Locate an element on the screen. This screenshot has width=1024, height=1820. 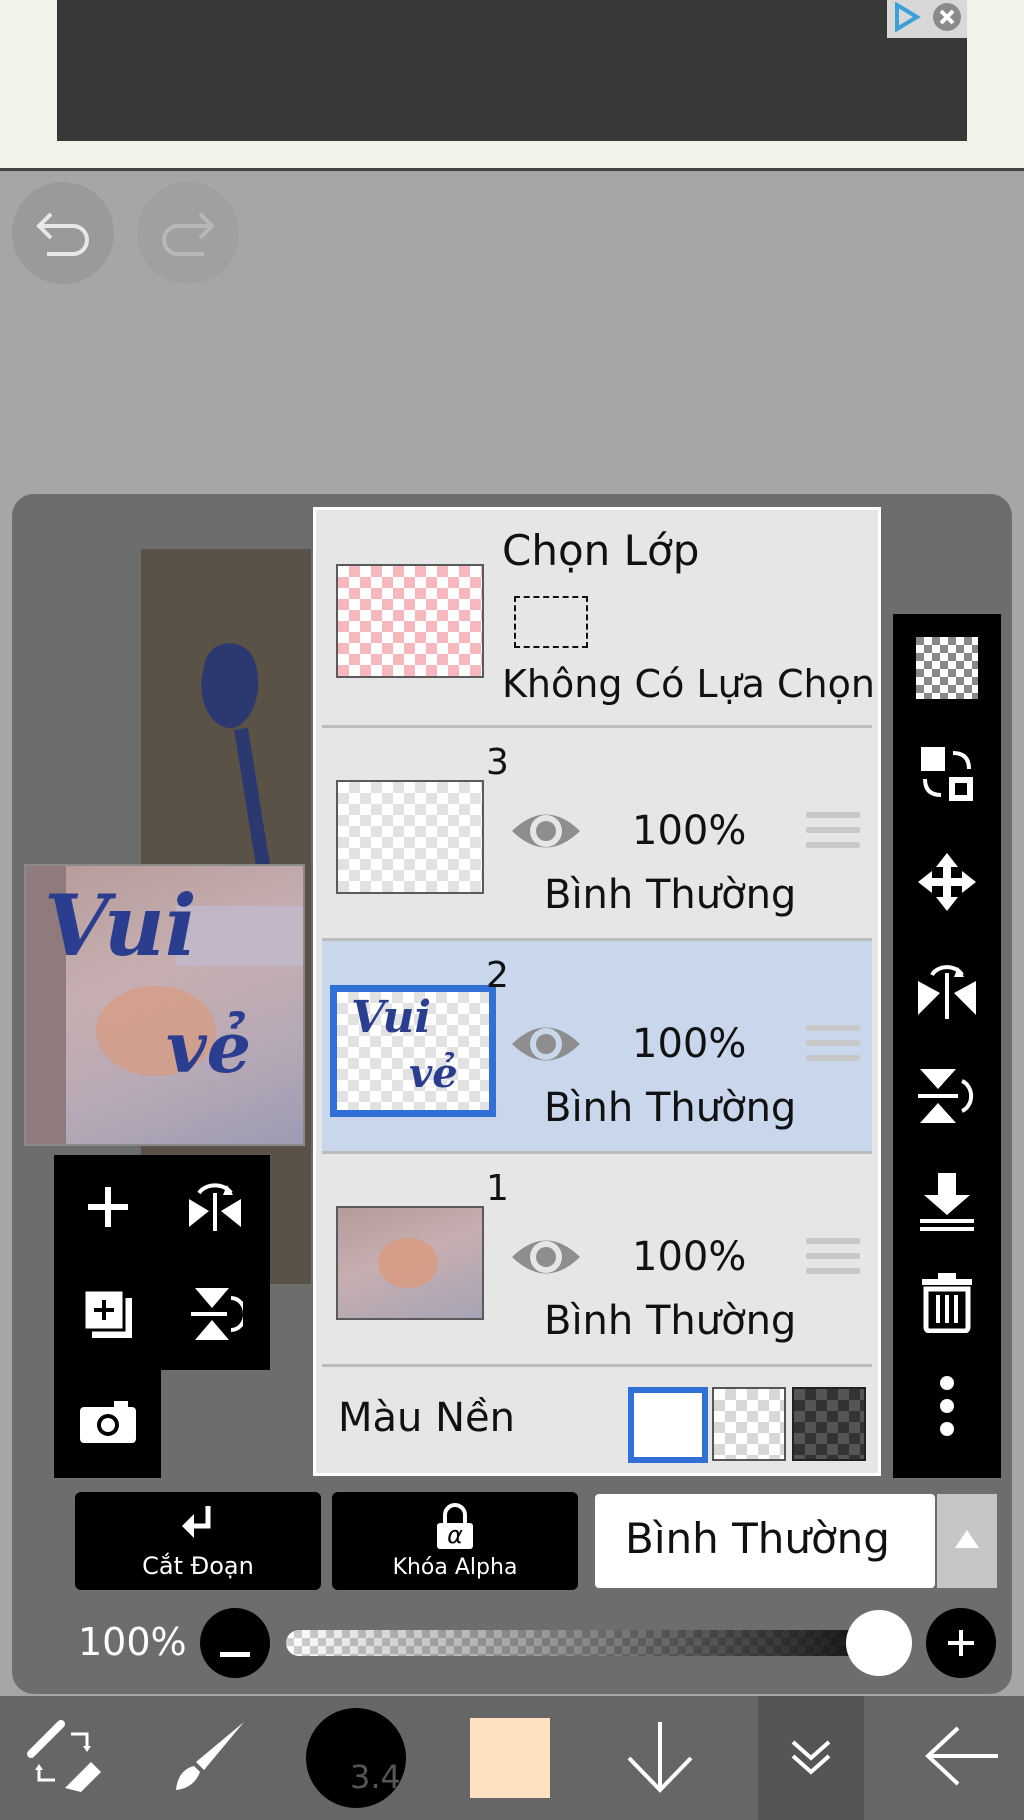
flip-layer-vertical-button is located at coordinates (214, 1315).